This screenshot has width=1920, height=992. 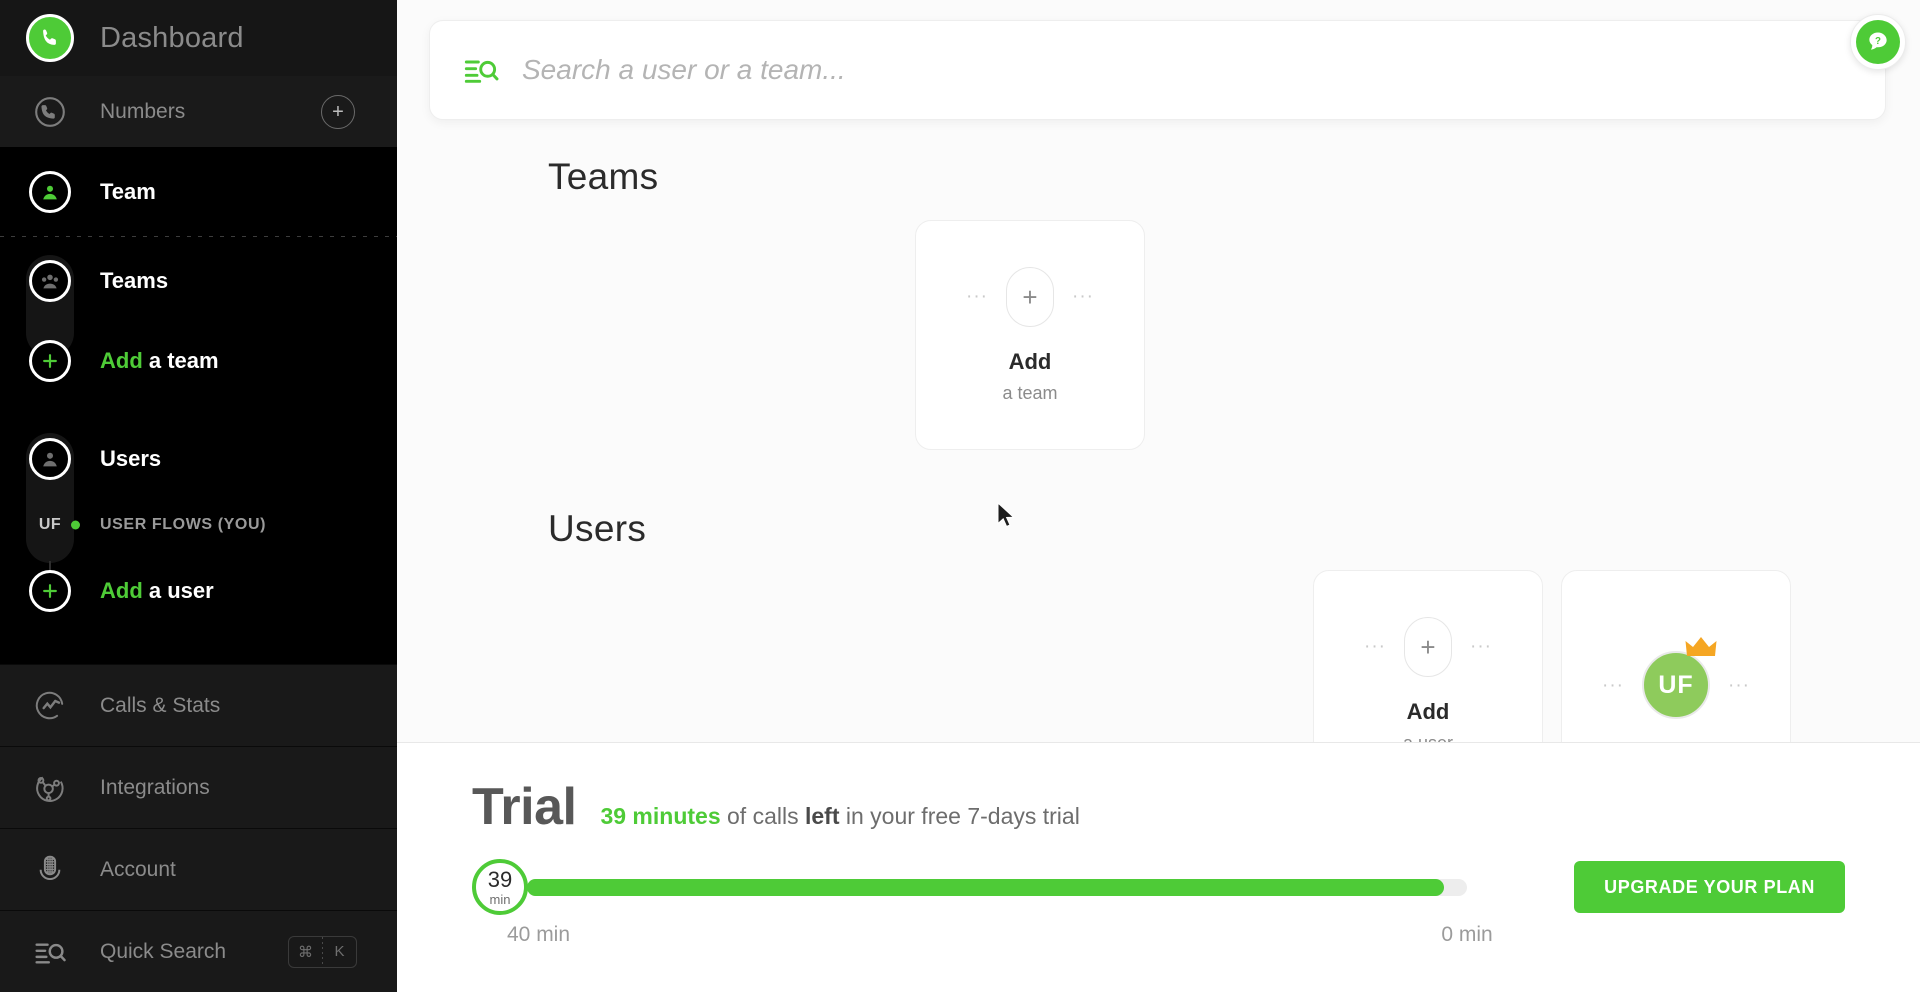 I want to click on sidebar-item-numbers: Numbers +, so click(x=198, y=112).